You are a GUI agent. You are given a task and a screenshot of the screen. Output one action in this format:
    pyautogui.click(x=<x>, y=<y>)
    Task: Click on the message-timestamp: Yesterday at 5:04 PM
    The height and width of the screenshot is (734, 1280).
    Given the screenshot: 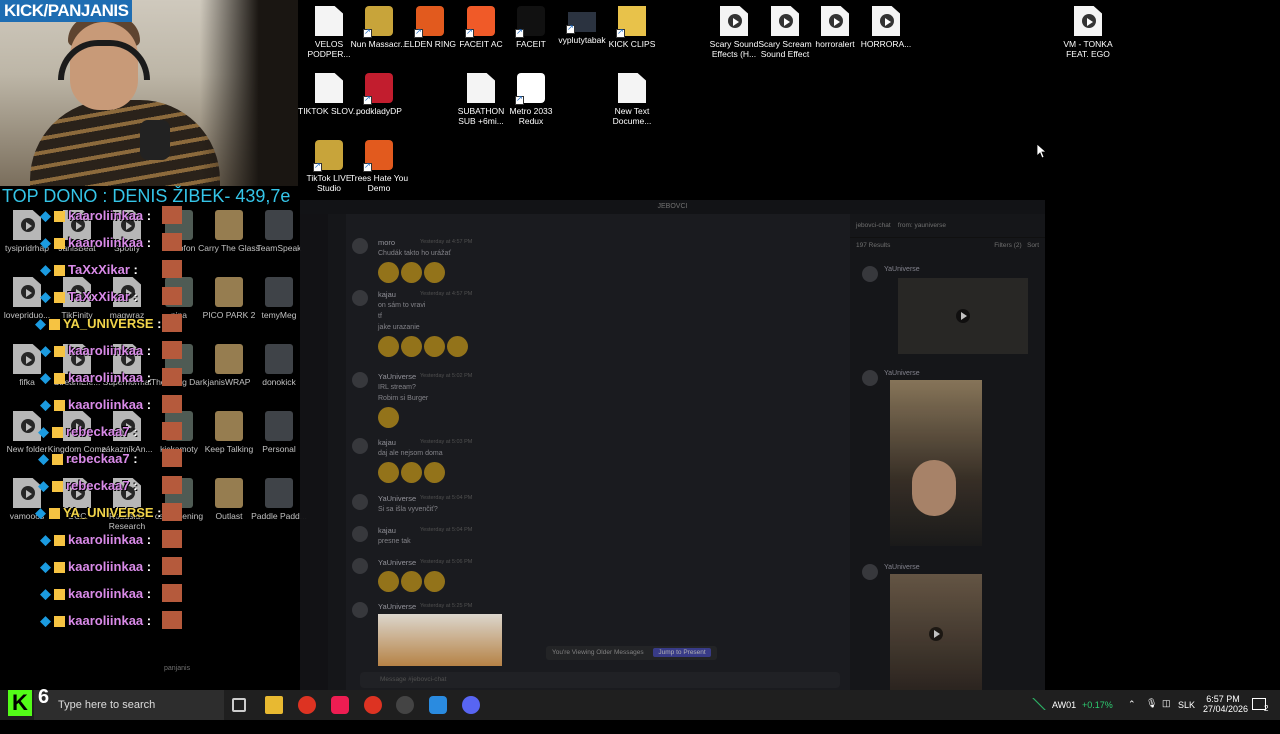 What is the action you would take?
    pyautogui.click(x=446, y=530)
    